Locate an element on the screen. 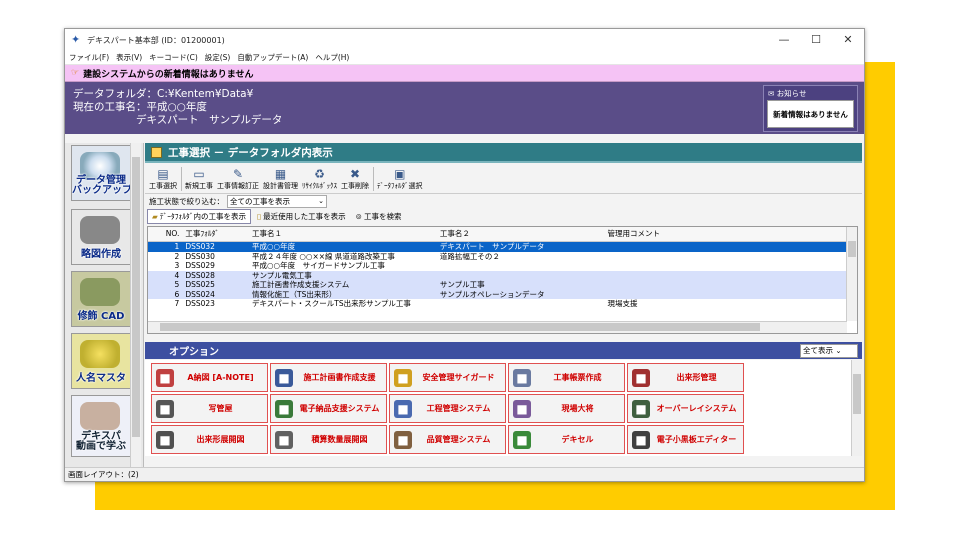  filter-label: 施工状態で絞り込む： is located at coordinates (186, 201).